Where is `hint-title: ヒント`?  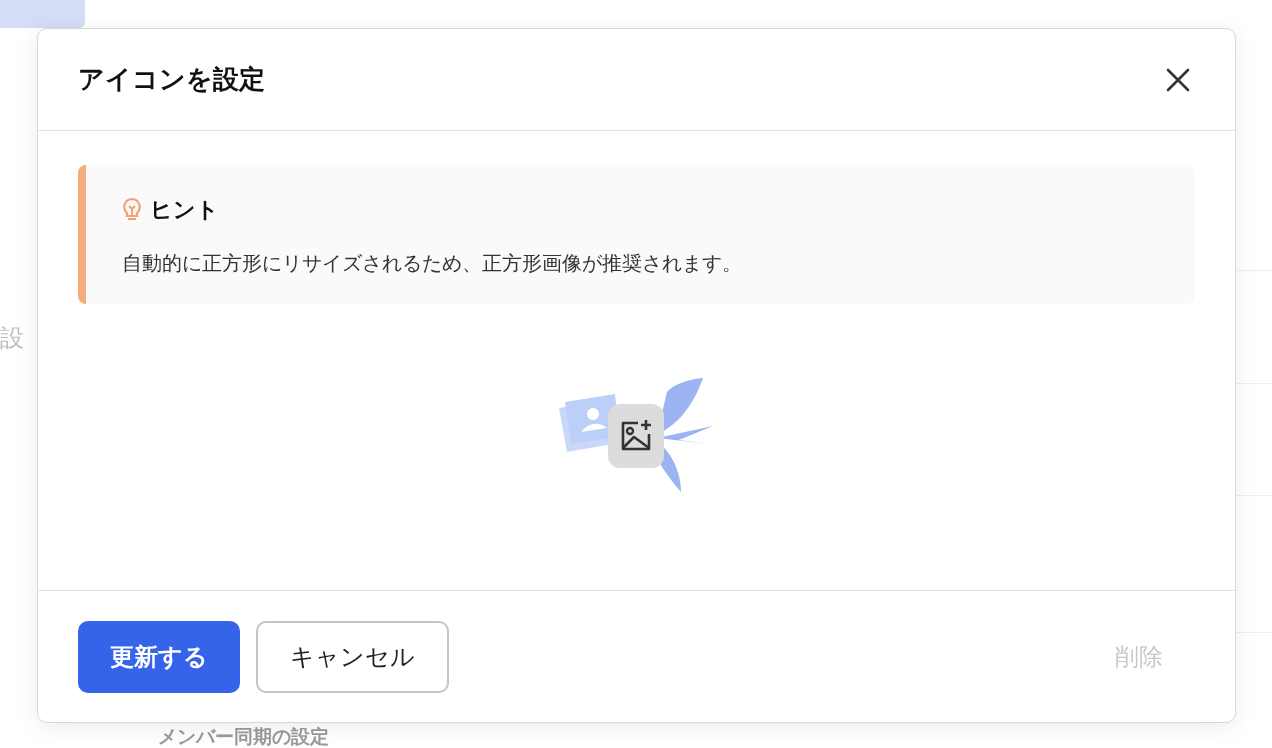
hint-title: ヒント is located at coordinates (184, 210).